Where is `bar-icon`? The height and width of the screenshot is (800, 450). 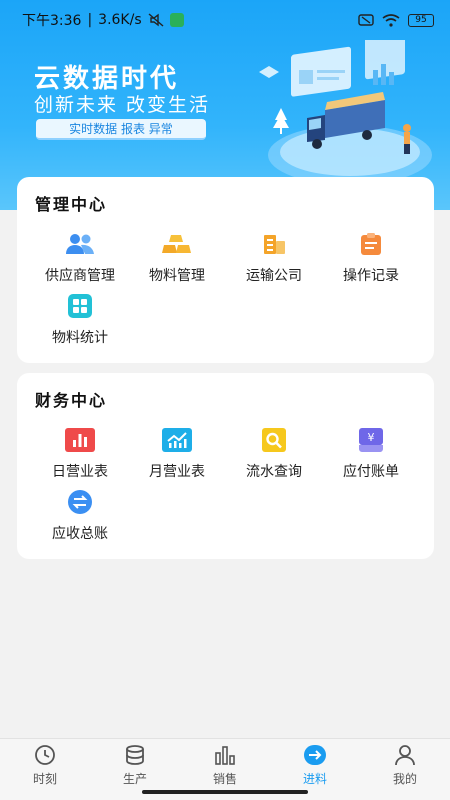 bar-icon is located at coordinates (225, 755).